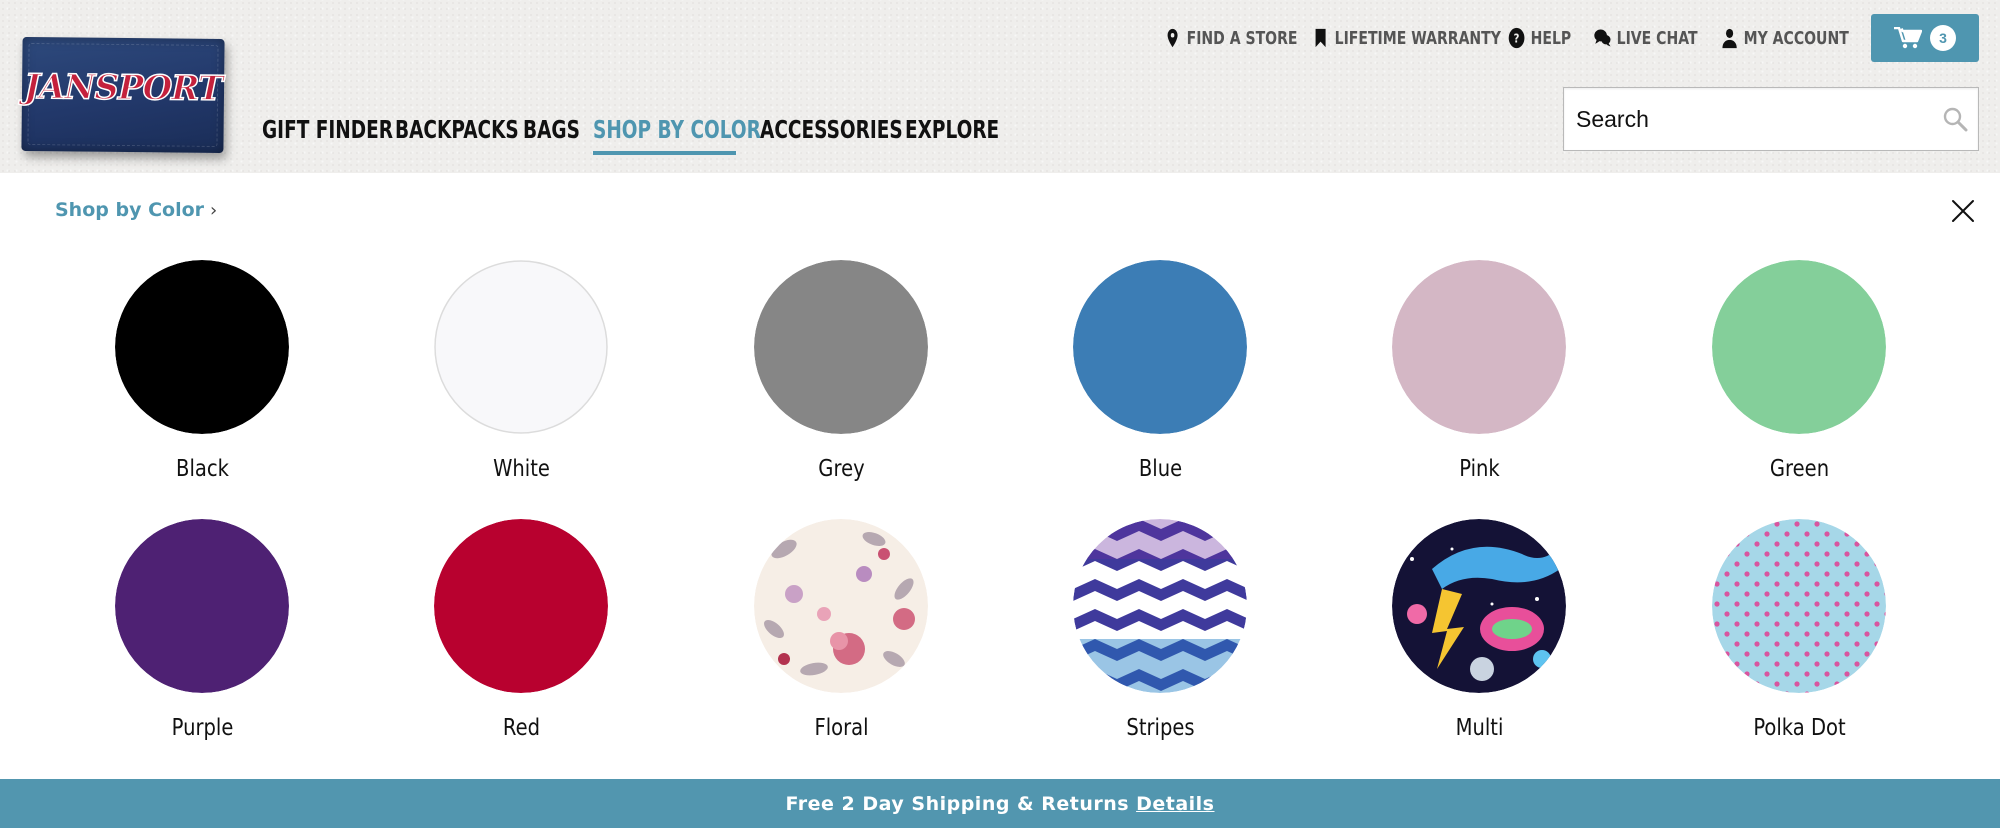 Image resolution: width=2000 pixels, height=828 pixels. What do you see at coordinates (1172, 38) in the screenshot?
I see `map-pin-icon` at bounding box center [1172, 38].